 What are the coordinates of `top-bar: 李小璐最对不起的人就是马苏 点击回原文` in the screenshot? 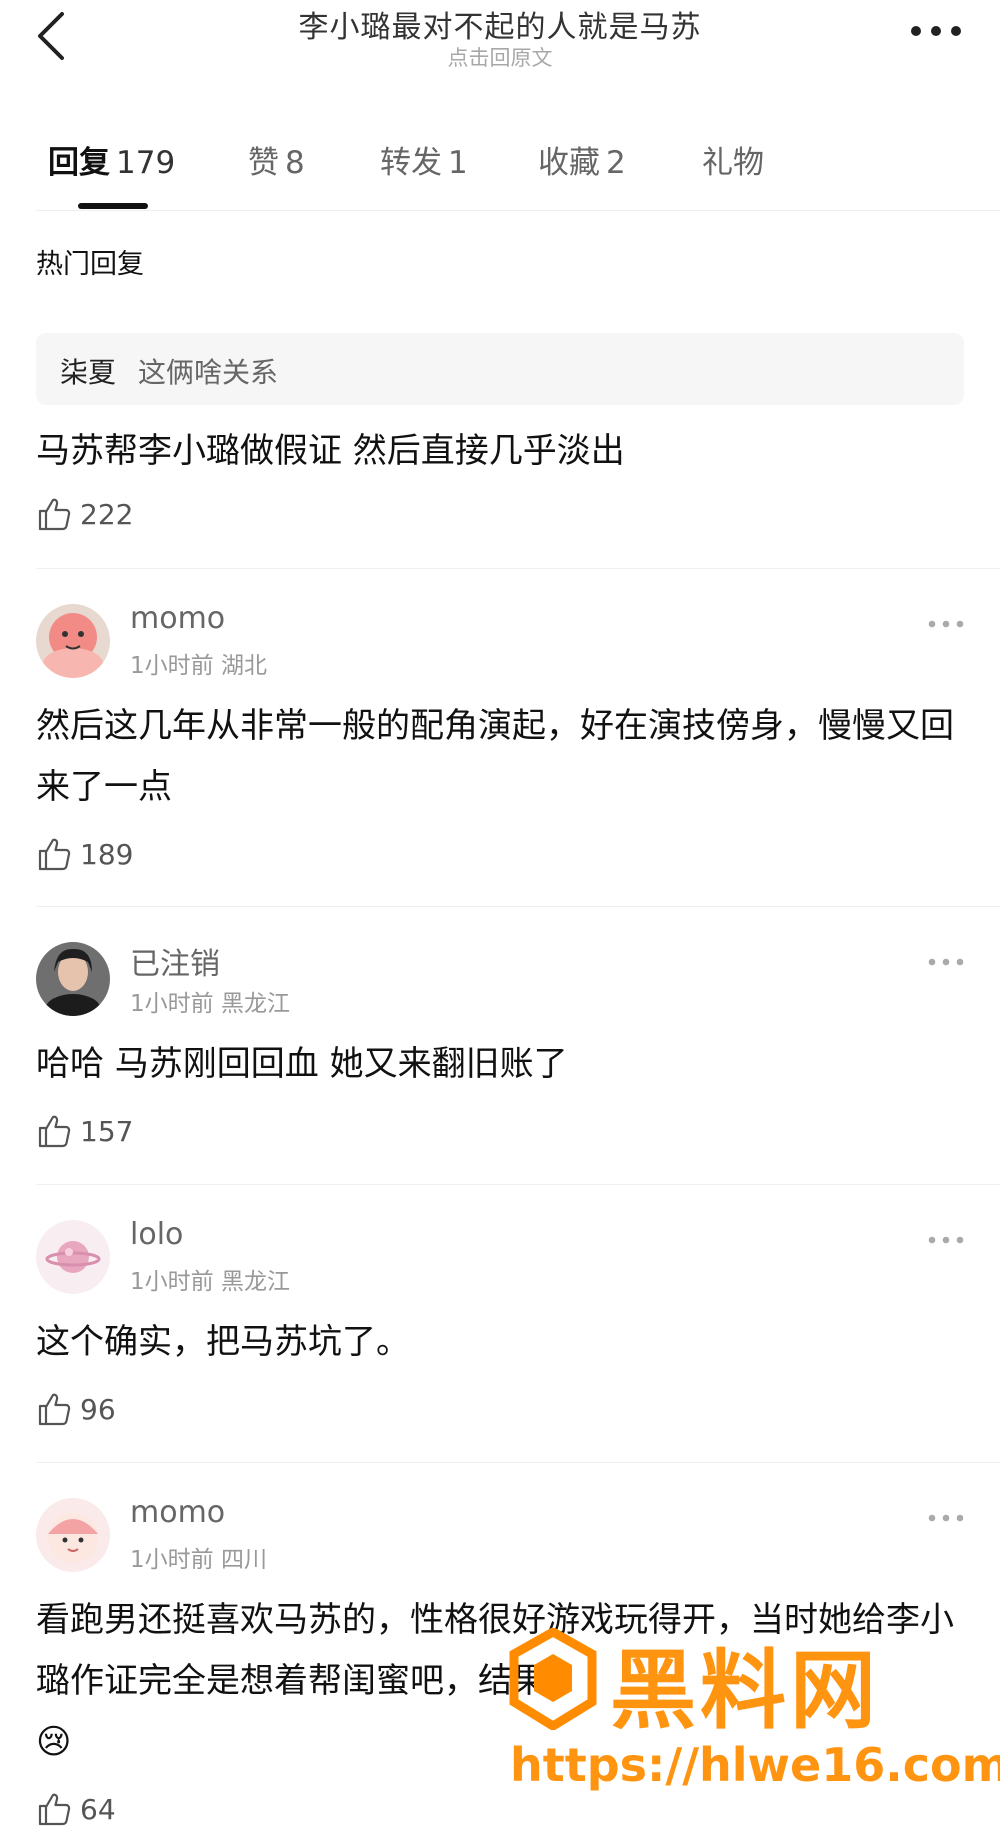 It's located at (500, 35).